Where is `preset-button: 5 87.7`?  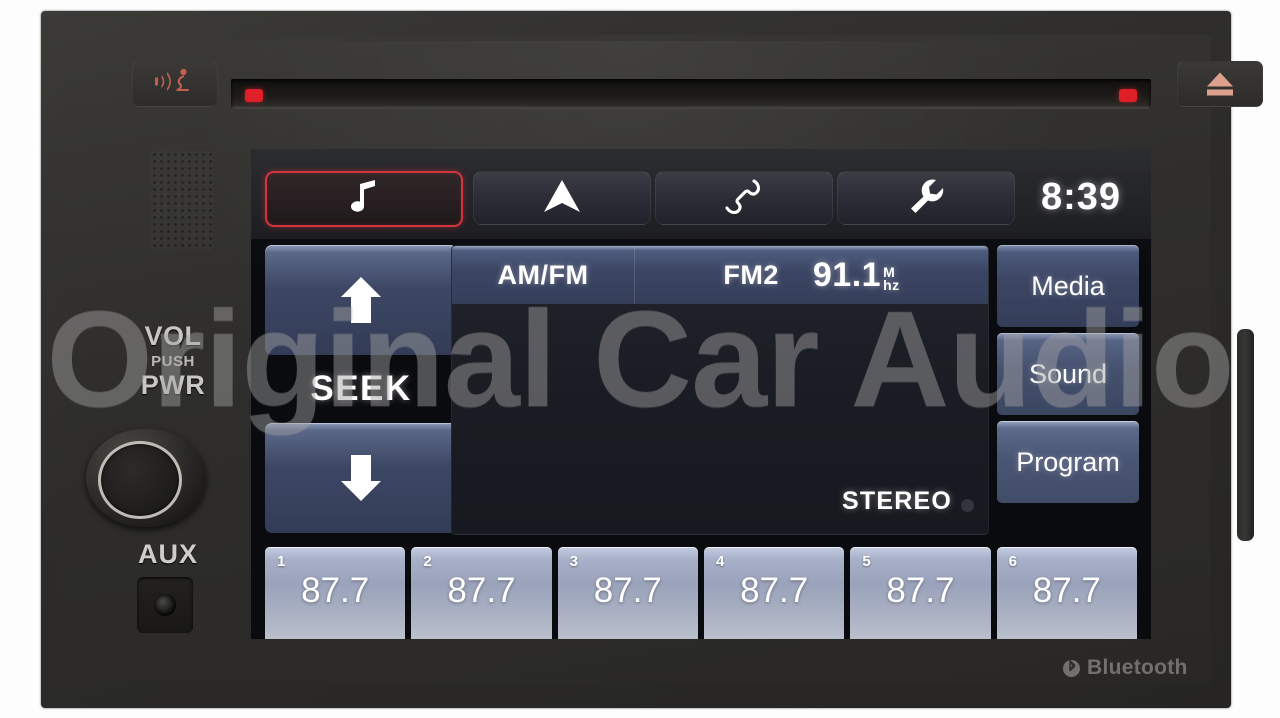 preset-button: 5 87.7 is located at coordinates (920, 593).